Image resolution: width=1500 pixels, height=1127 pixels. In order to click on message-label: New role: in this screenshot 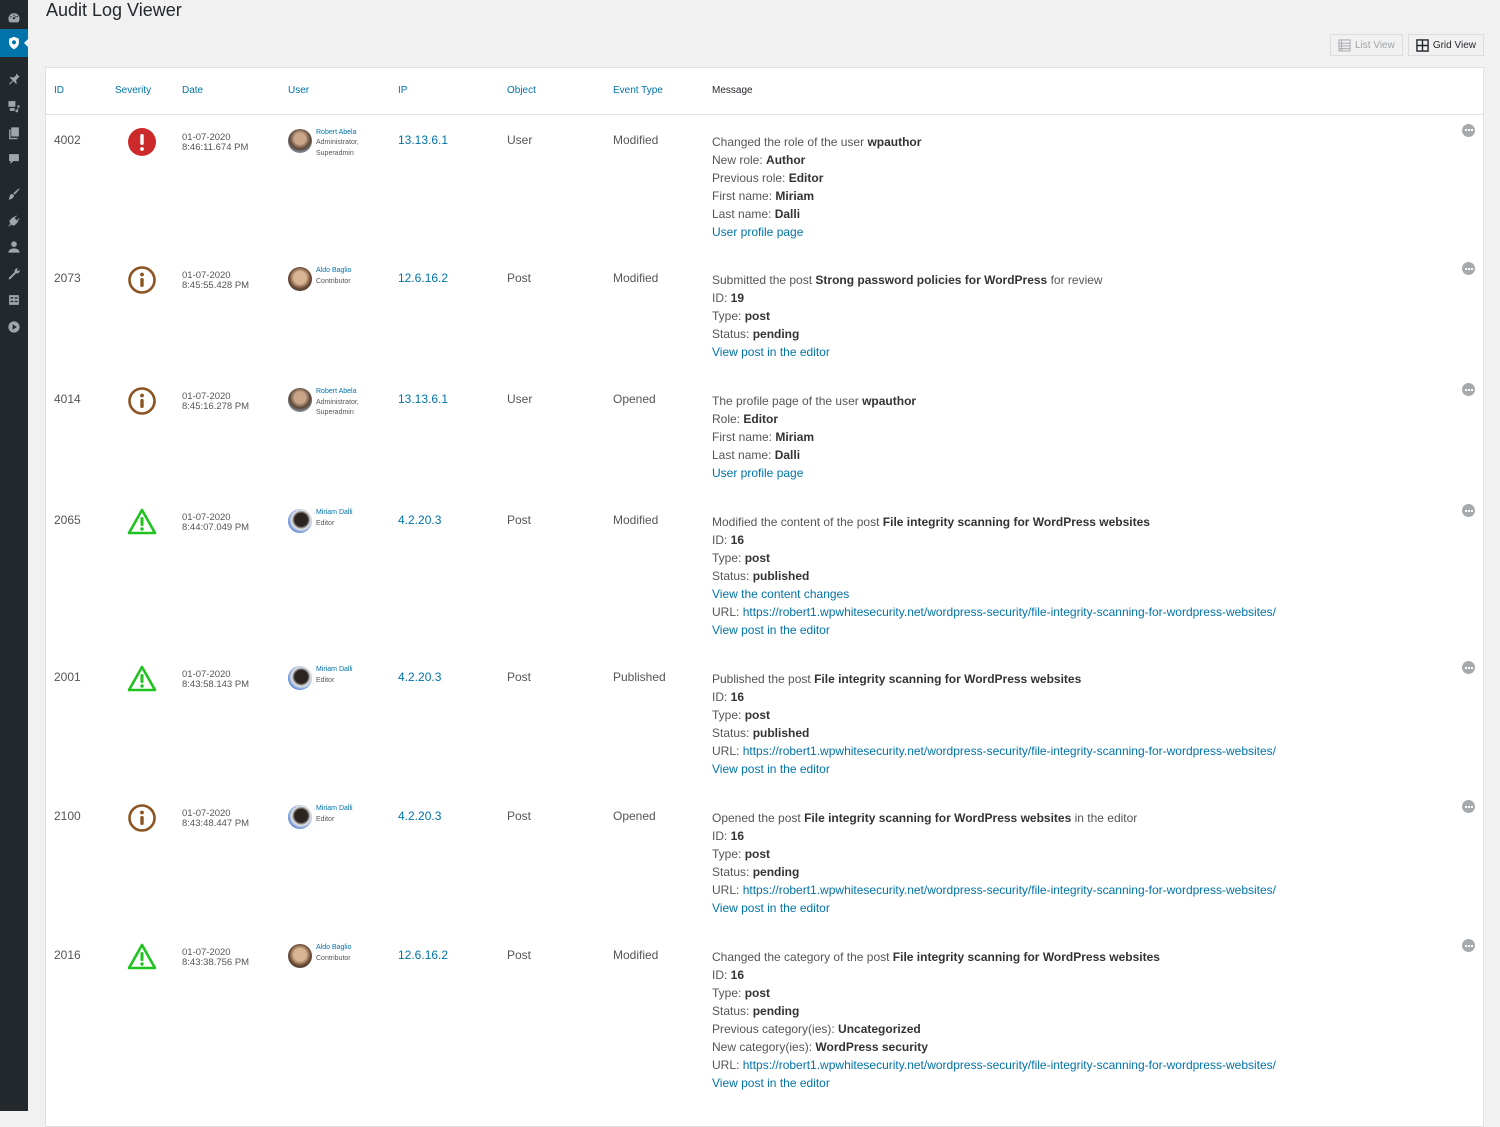, I will do `click(739, 159)`.